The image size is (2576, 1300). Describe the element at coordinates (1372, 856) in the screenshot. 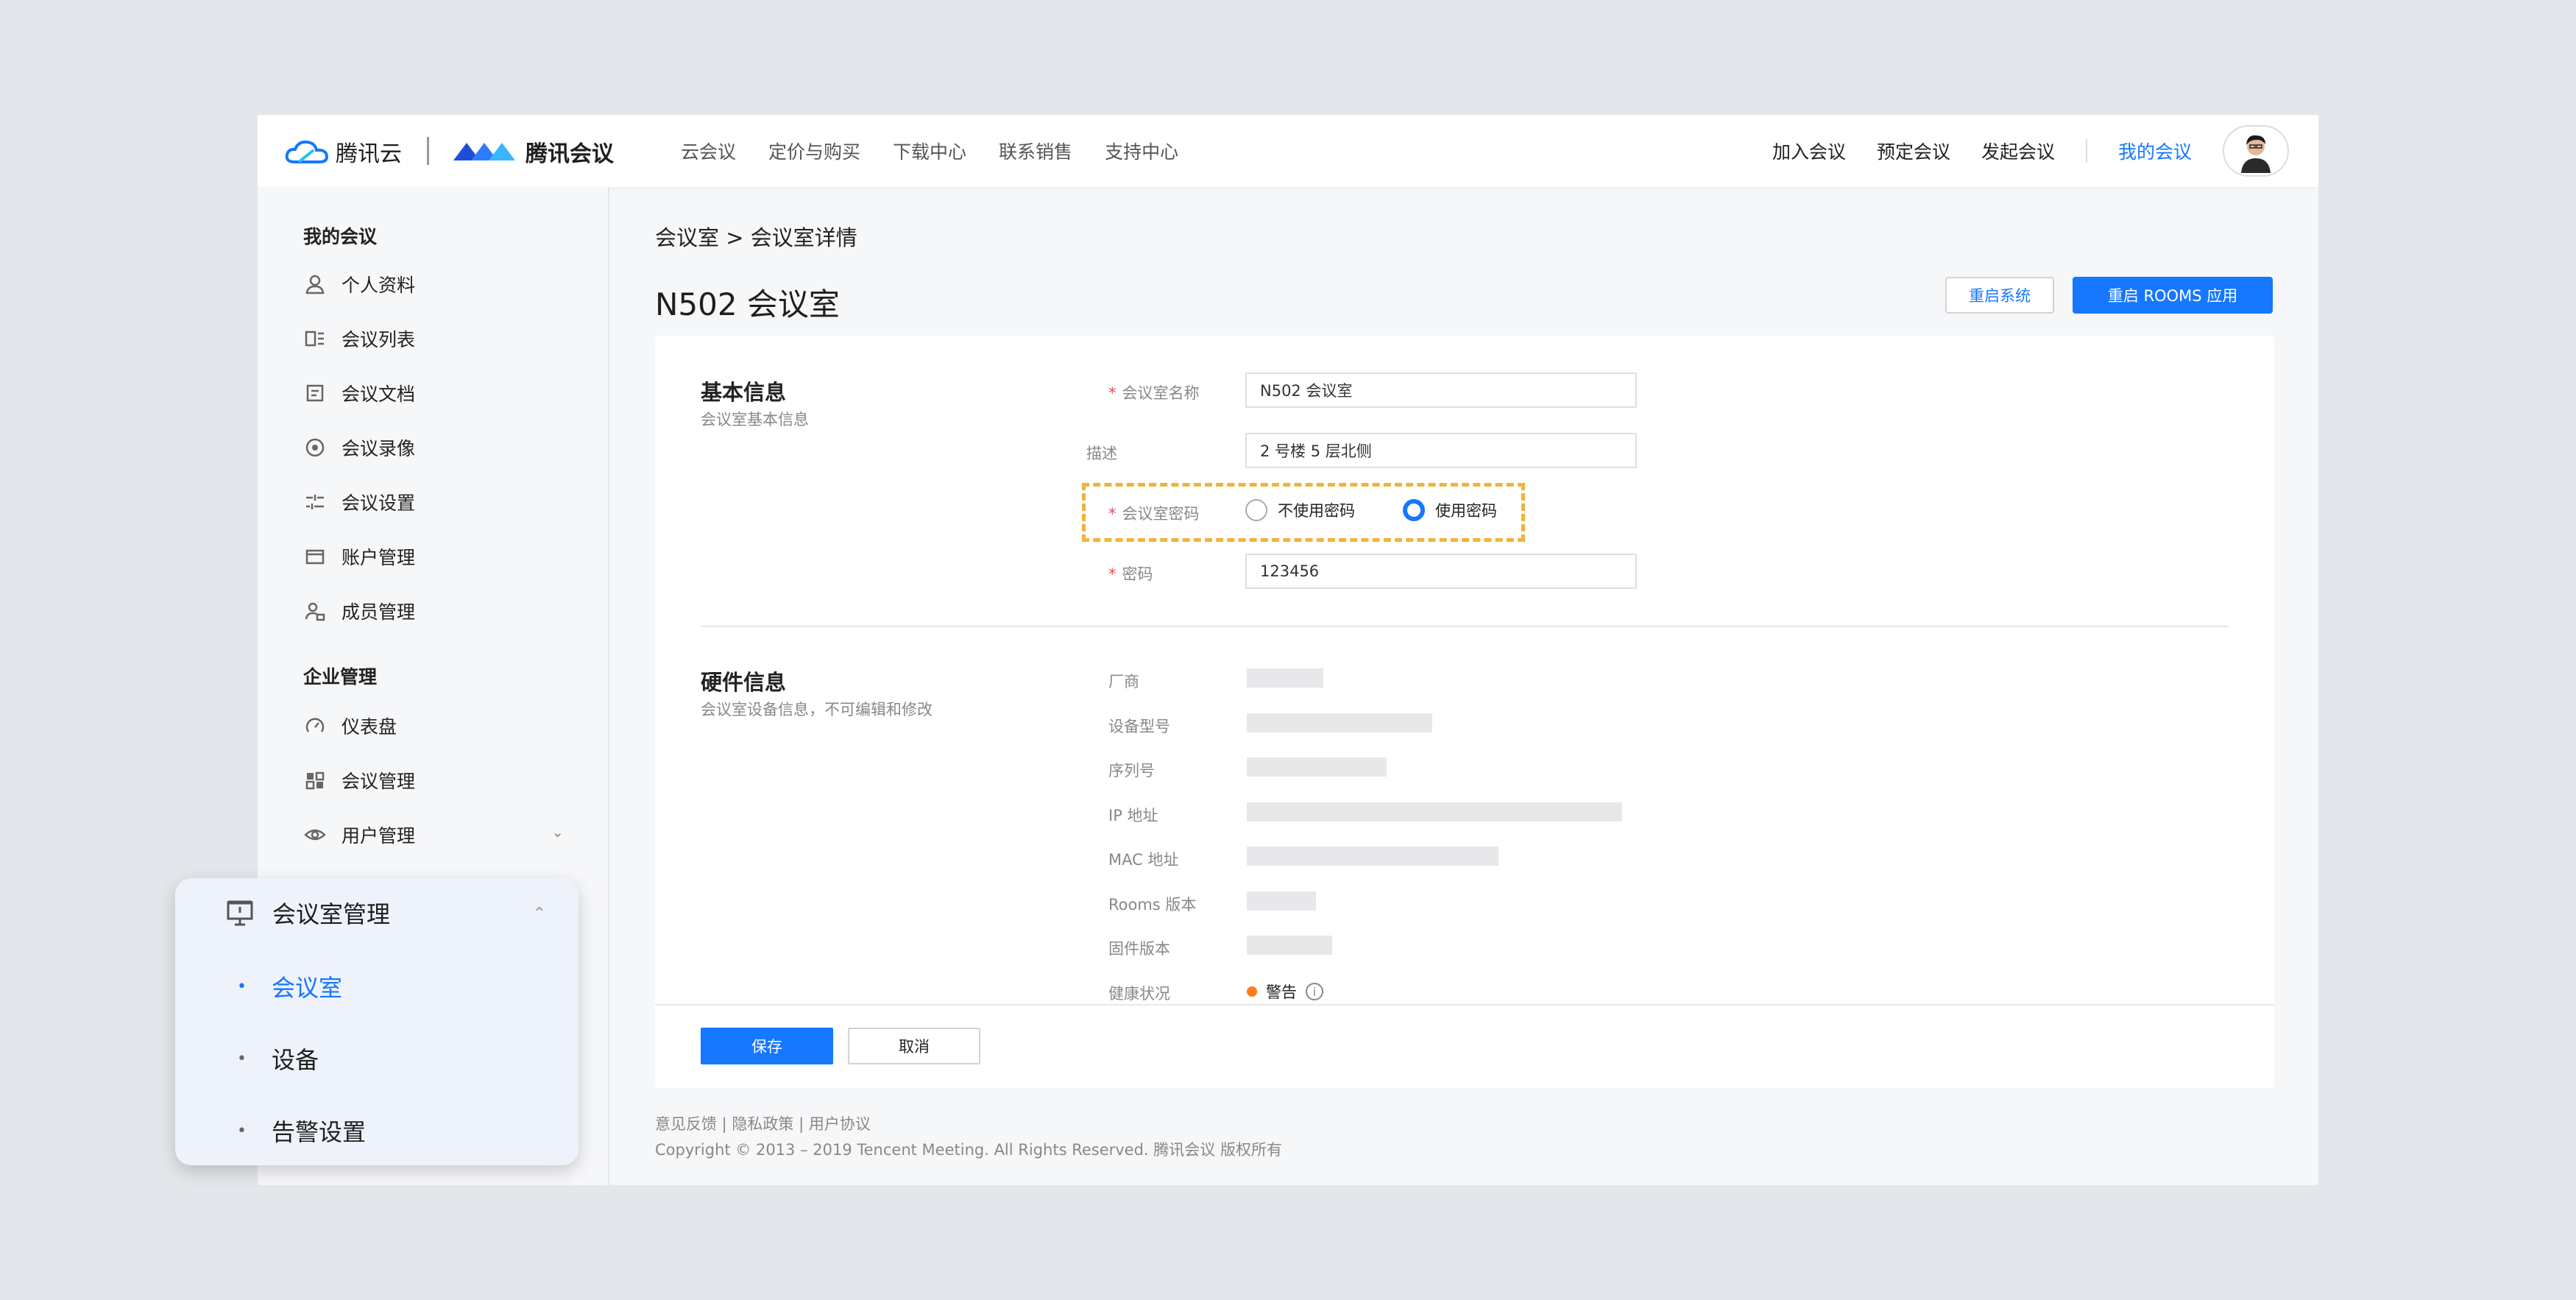

I see `mac-value-placeholder` at that location.